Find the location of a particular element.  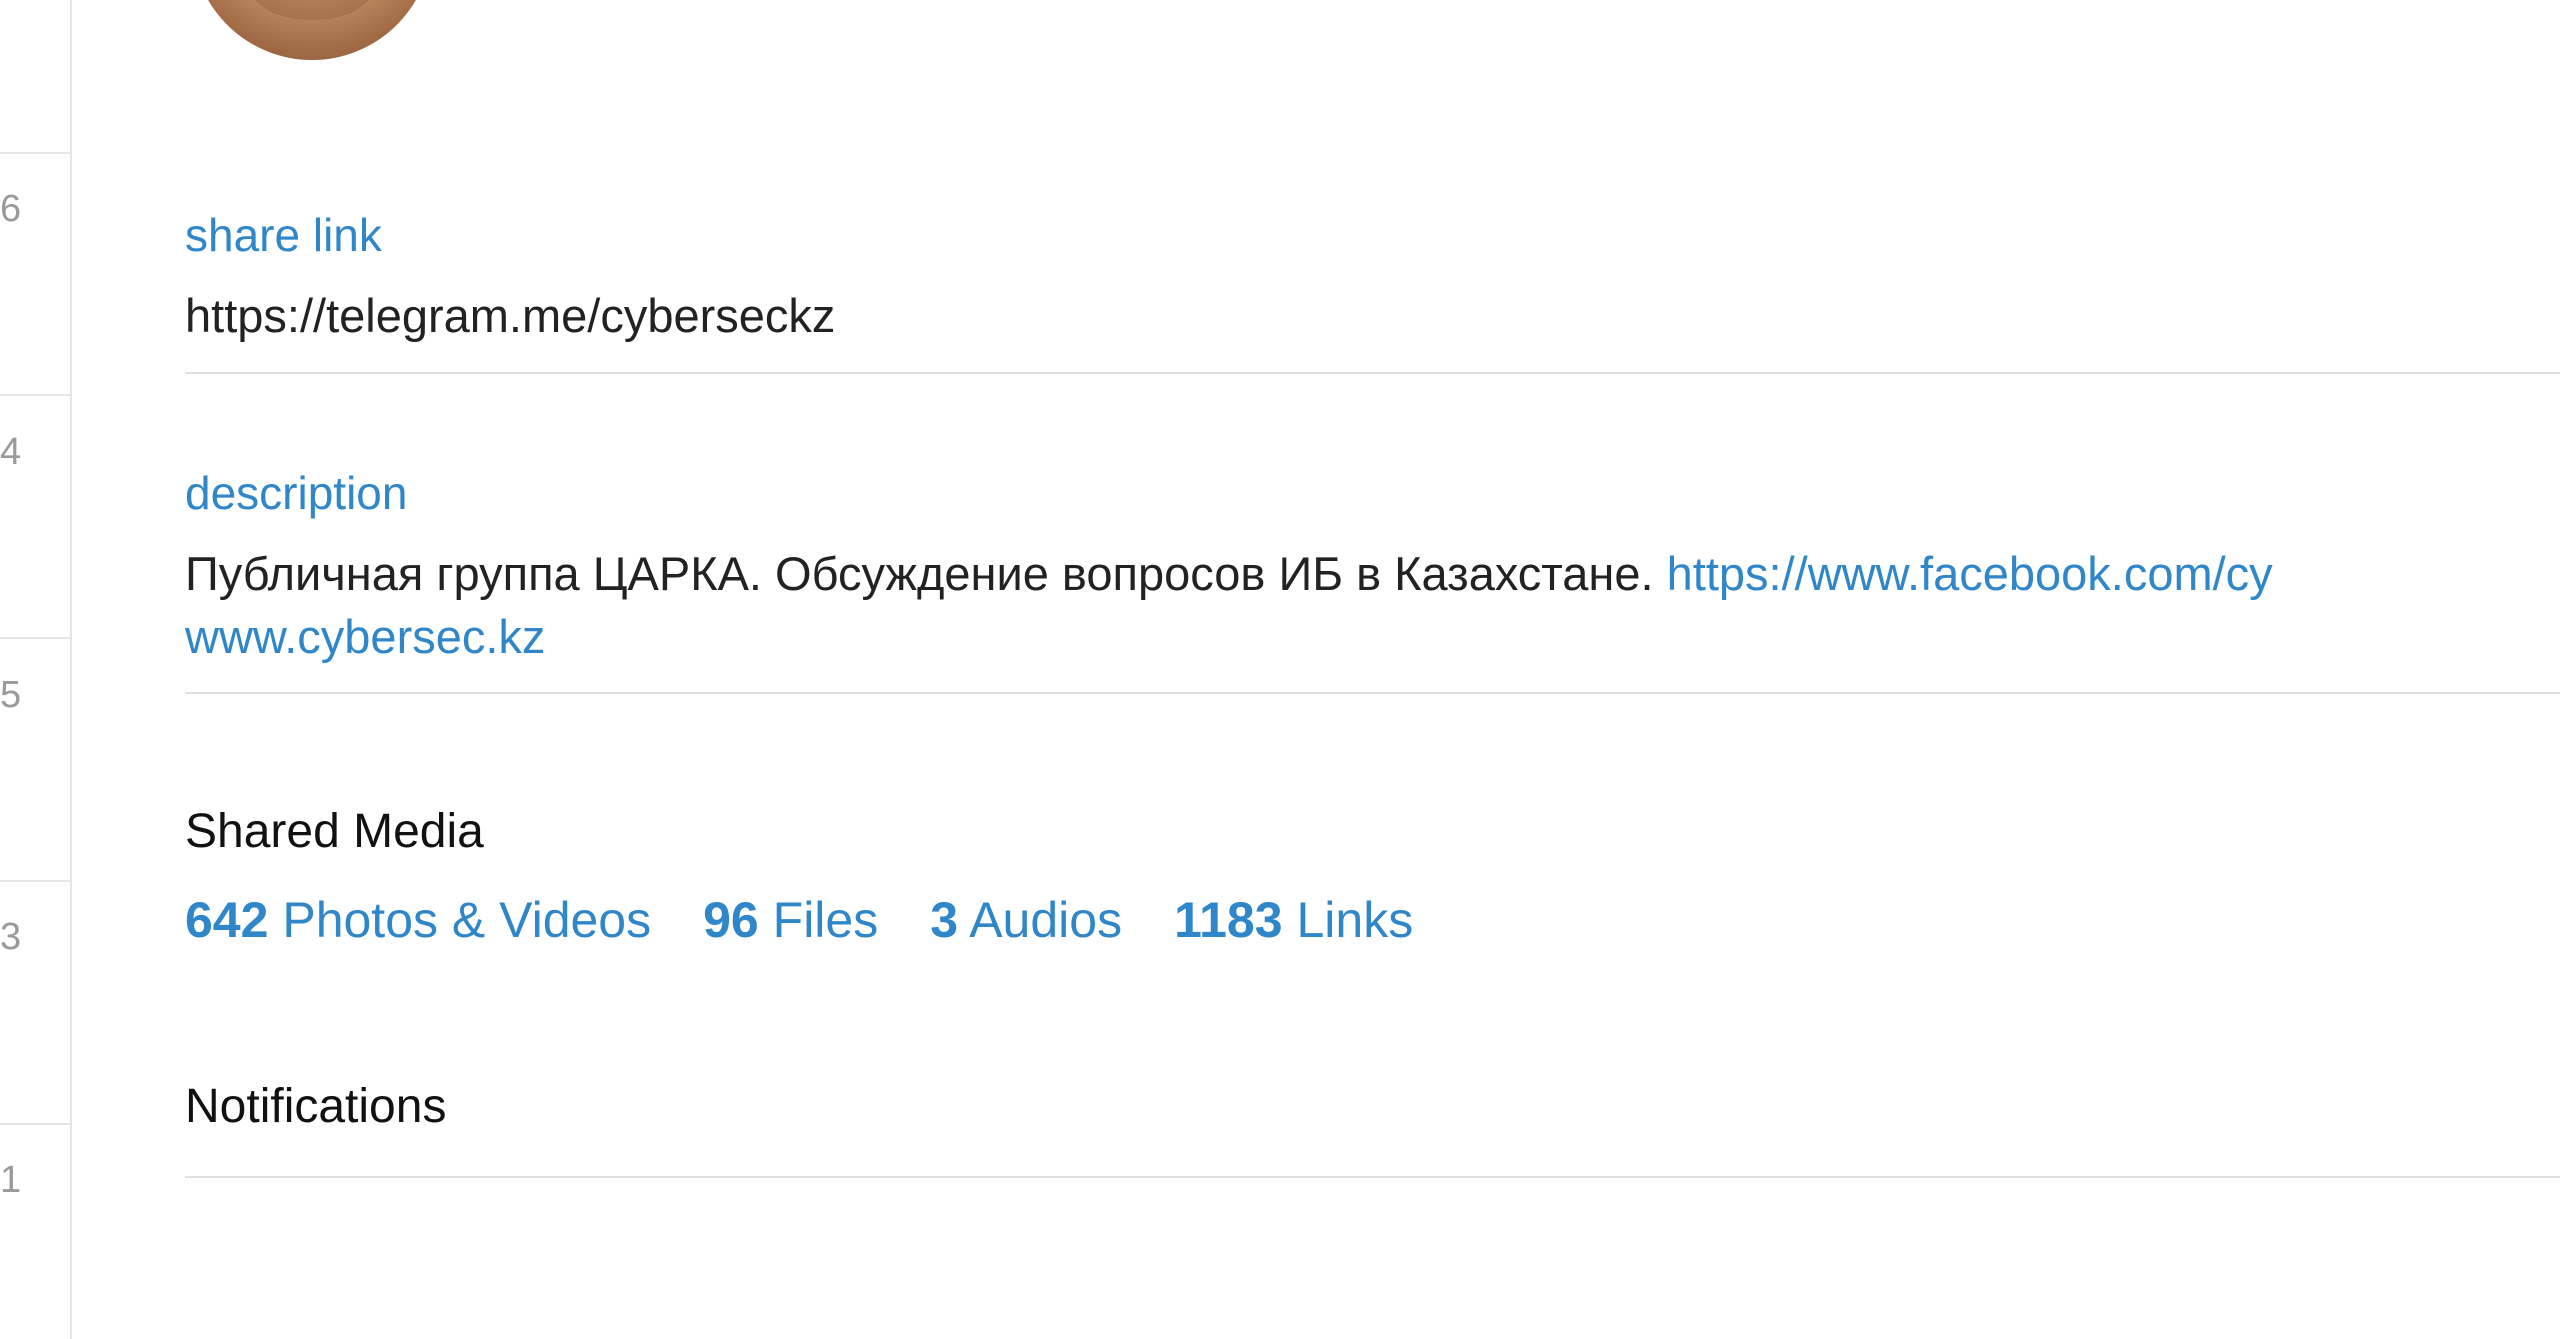

chat-list-strip: 6 4 5 3 1 is located at coordinates (36, 669).